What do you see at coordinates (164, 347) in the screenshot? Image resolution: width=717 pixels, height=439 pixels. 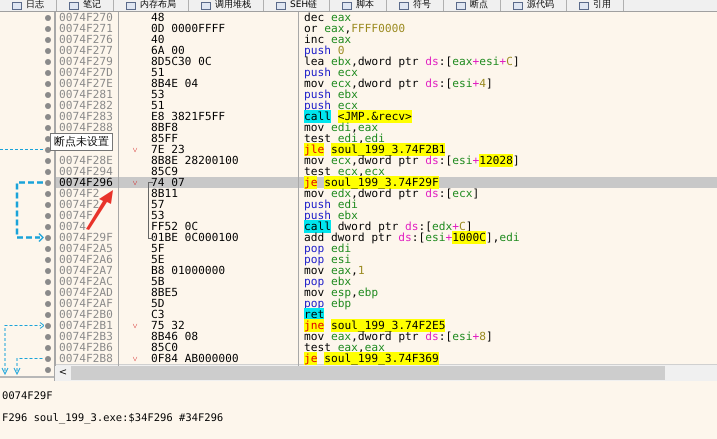 I see `bytes-text: 85C0` at bounding box center [164, 347].